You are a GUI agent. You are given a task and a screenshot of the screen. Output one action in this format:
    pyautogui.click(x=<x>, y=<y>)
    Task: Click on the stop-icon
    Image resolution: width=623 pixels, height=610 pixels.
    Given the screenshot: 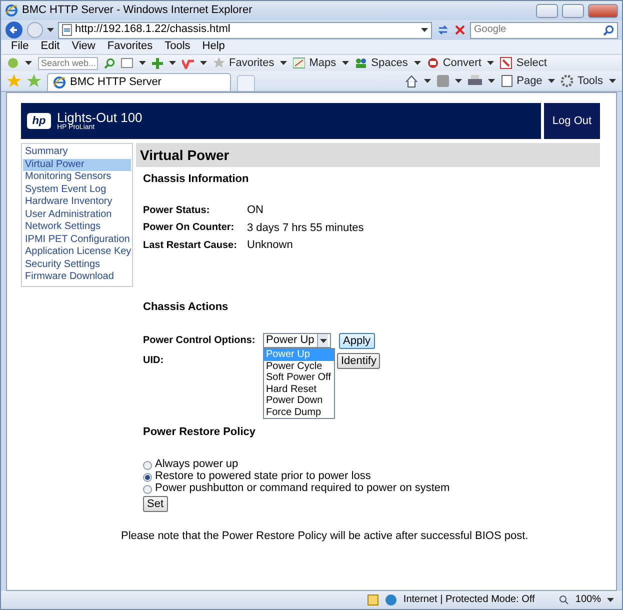 What is the action you would take?
    pyautogui.click(x=460, y=30)
    